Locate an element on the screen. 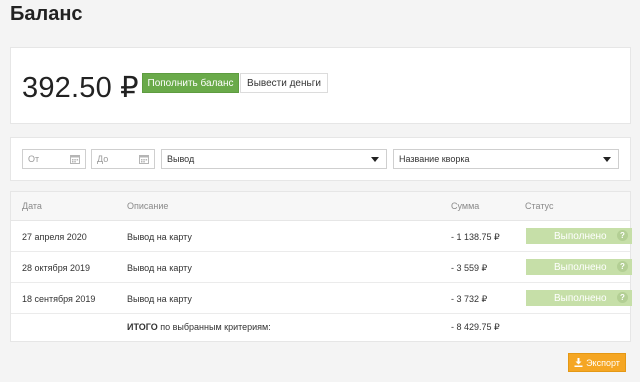 The width and height of the screenshot is (640, 382). date-from-placeholder: От is located at coordinates (34, 159).